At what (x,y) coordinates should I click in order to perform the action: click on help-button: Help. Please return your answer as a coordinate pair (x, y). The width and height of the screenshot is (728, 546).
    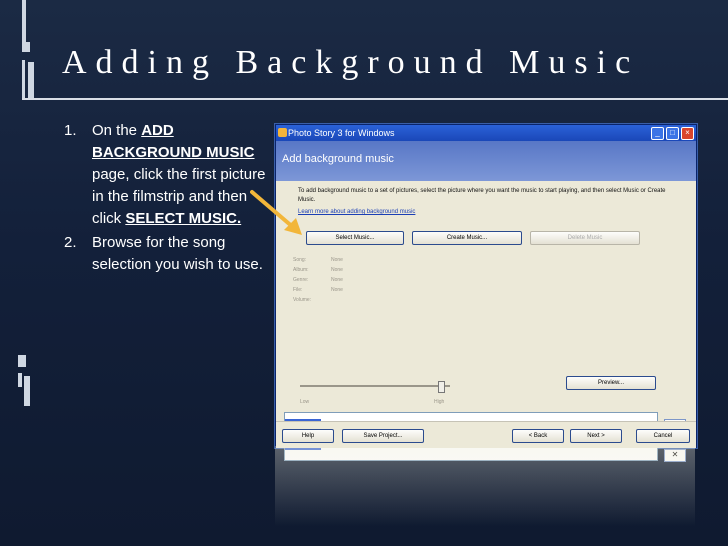
    Looking at the image, I should click on (308, 436).